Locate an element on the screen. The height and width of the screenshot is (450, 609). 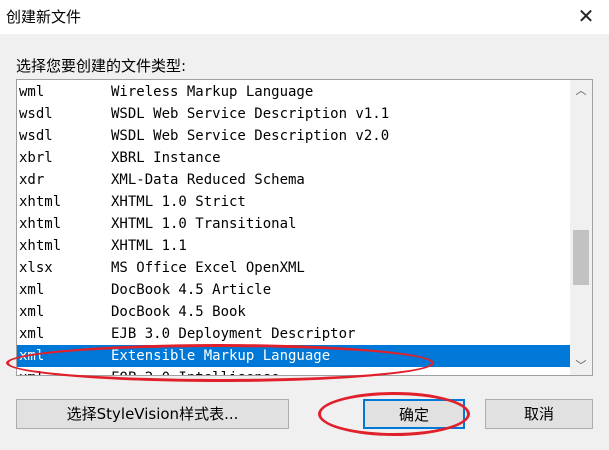
file-description: DocBook 4.5 Article is located at coordinates (191, 290).